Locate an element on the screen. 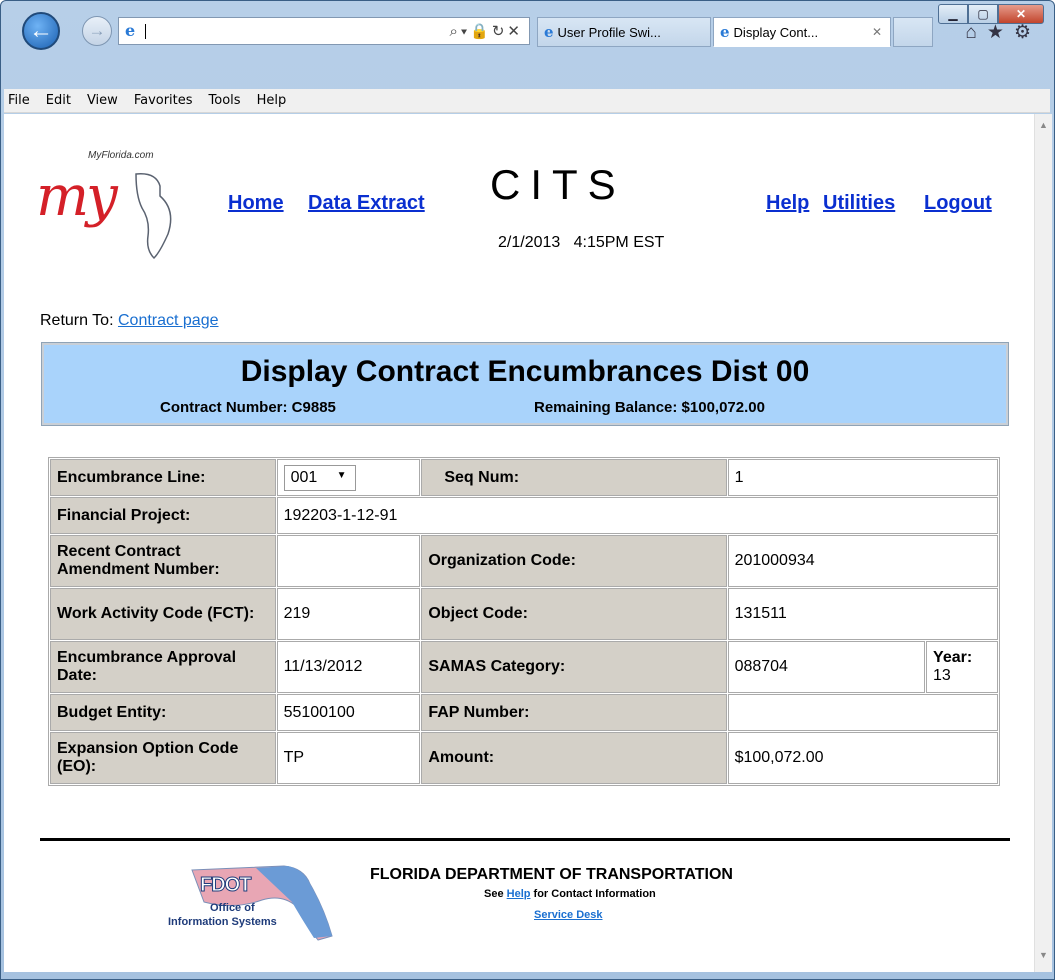  vertical-scrollbar: ▲ ▼ is located at coordinates (1043, 543).